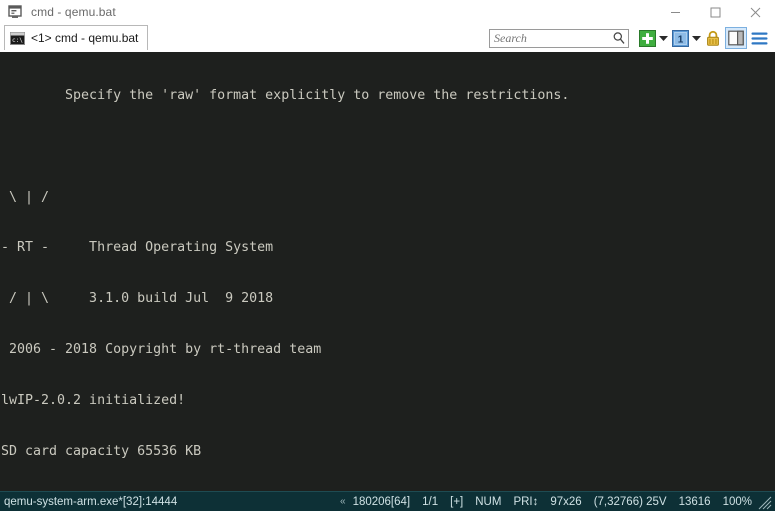  I want to click on toolbar: 1, so click(632, 38).